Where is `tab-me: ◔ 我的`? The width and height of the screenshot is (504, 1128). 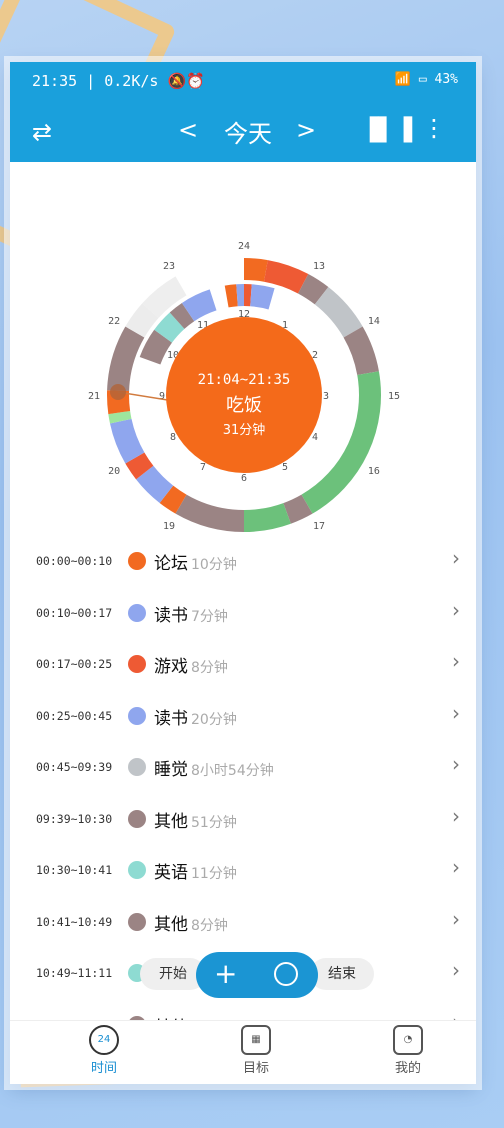 tab-me: ◔ 我的 is located at coordinates (408, 1050).